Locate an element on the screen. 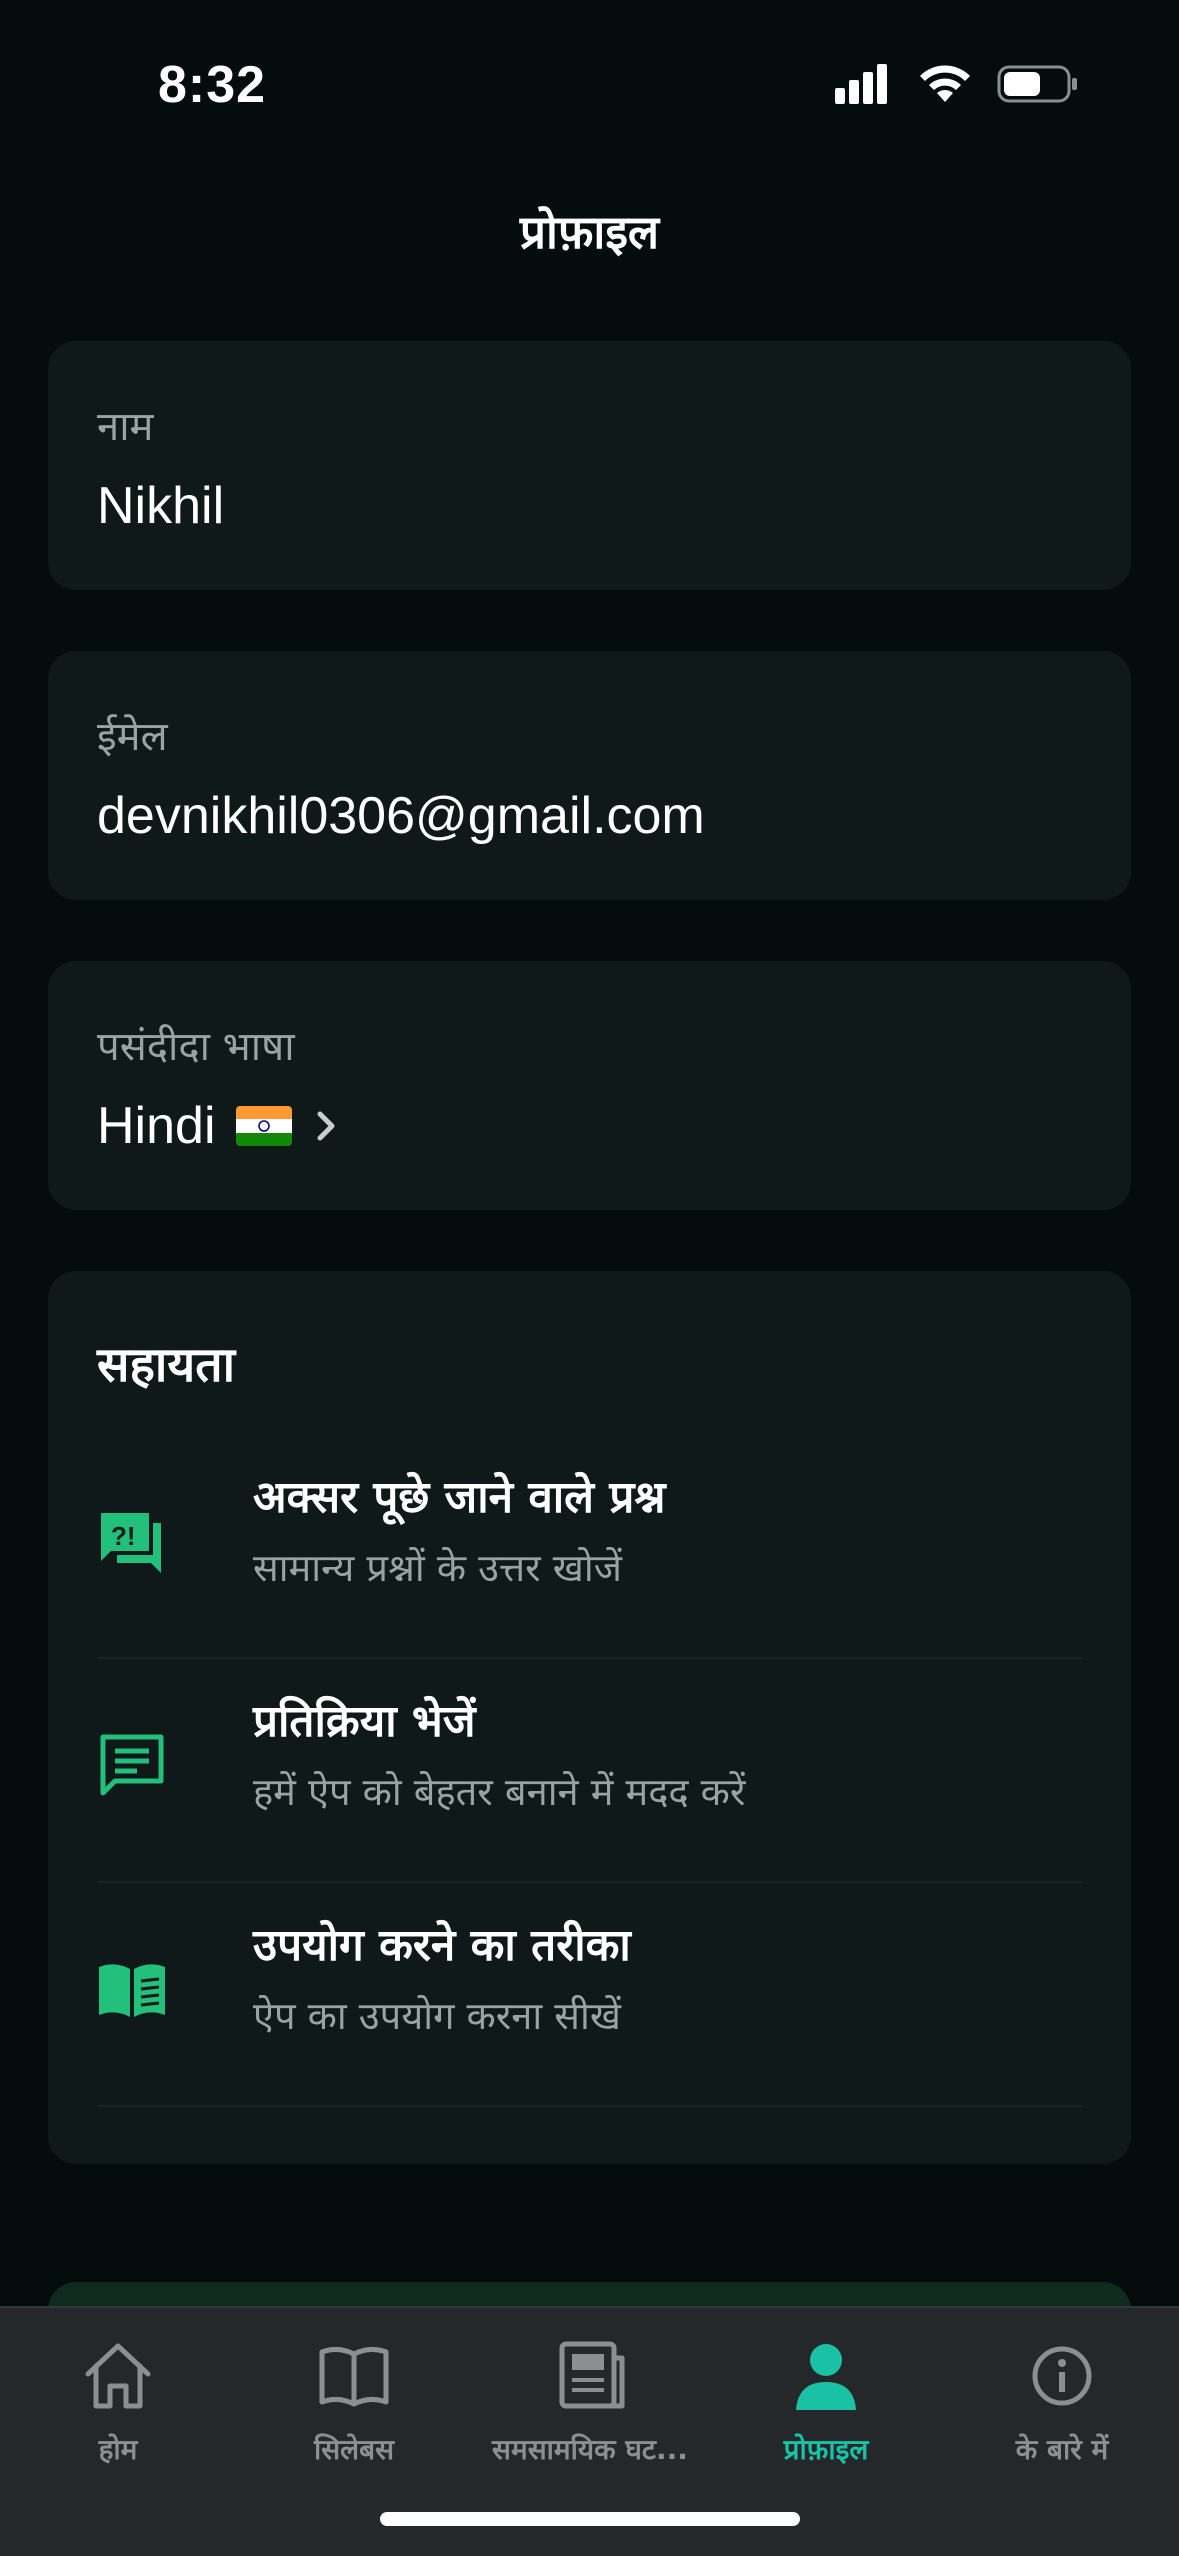  email-value: devnikhil0306@gmail.com is located at coordinates (401, 816).